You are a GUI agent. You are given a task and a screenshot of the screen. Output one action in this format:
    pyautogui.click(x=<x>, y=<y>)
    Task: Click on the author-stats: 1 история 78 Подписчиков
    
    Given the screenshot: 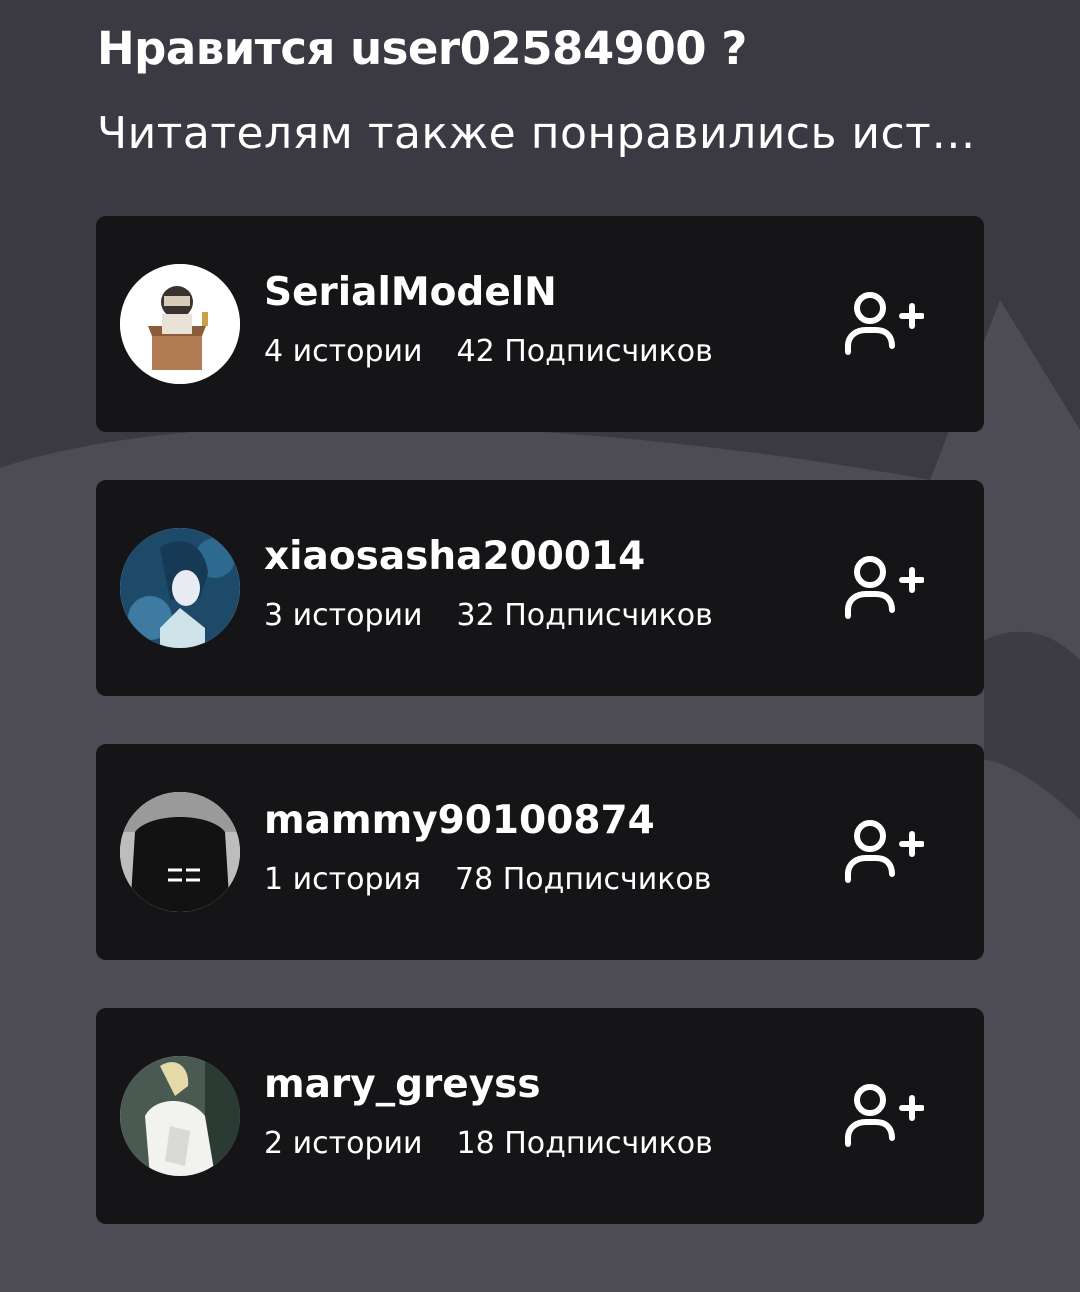 What is the action you would take?
    pyautogui.click(x=487, y=879)
    